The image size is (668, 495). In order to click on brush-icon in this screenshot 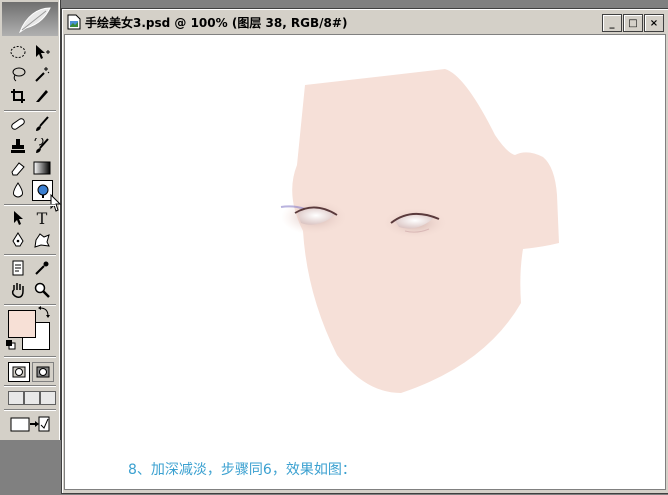, I will do `click(42, 124)`.